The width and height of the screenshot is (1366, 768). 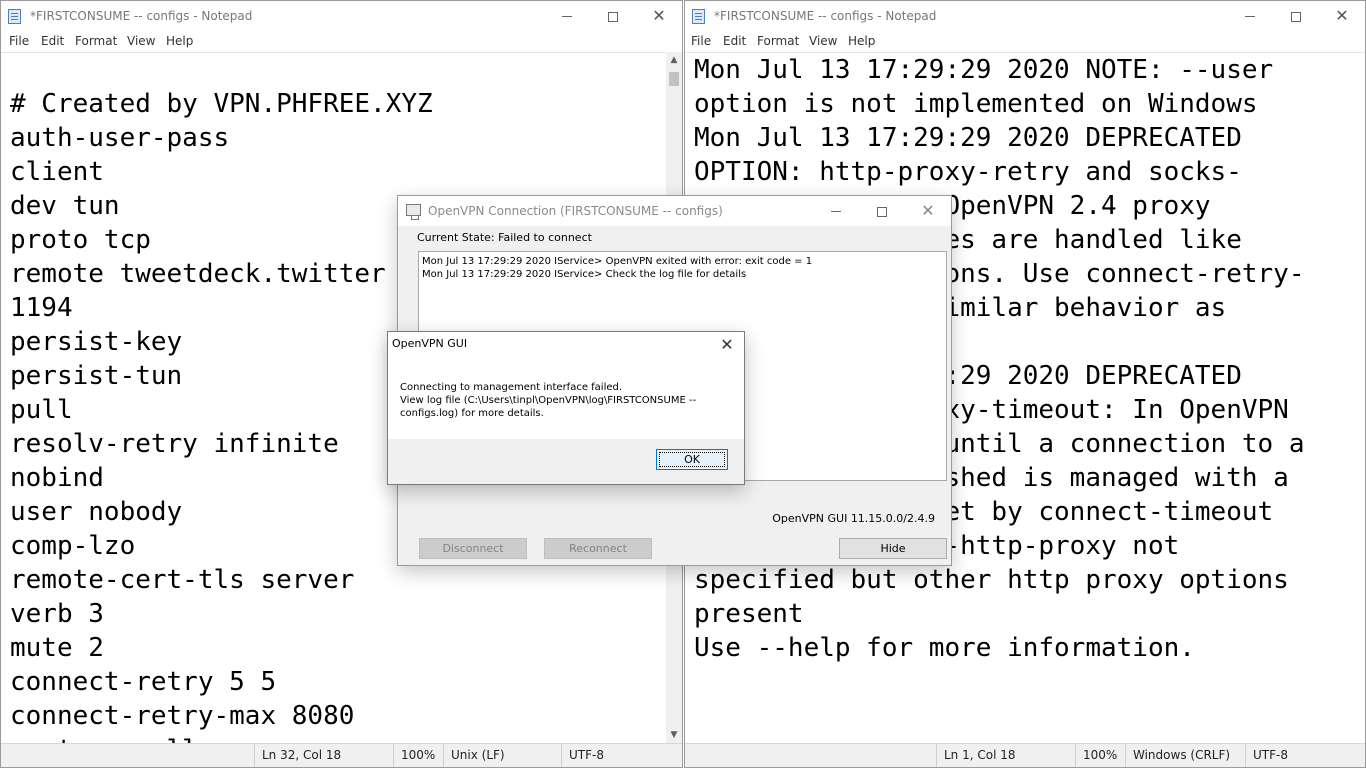 What do you see at coordinates (413, 212) in the screenshot?
I see `openvpn-monitor-icon` at bounding box center [413, 212].